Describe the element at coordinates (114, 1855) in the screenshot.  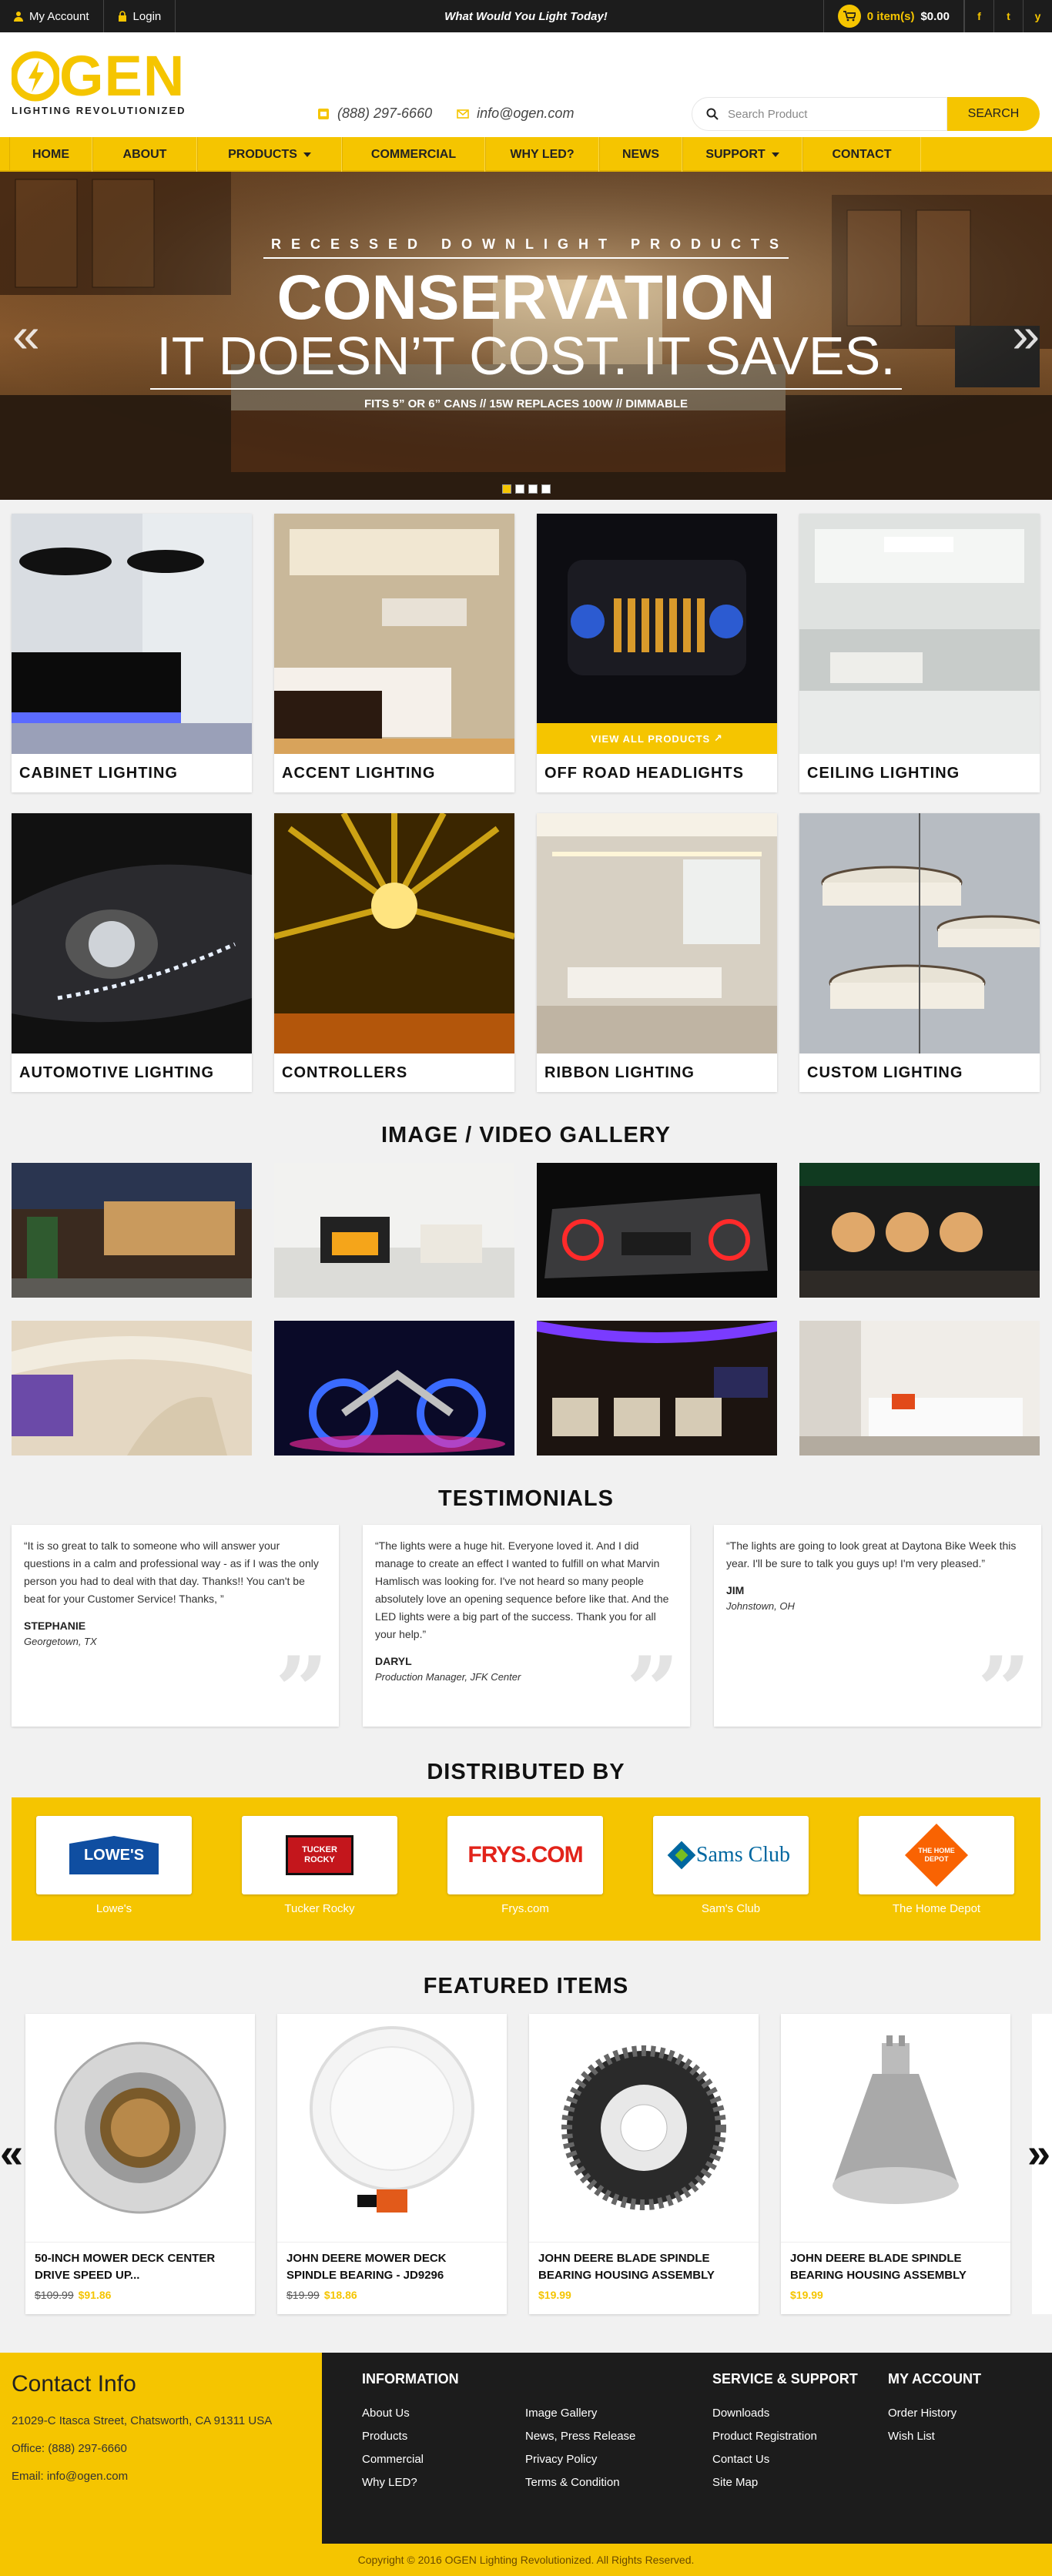
I see `brand-logo: LOWE'S` at that location.